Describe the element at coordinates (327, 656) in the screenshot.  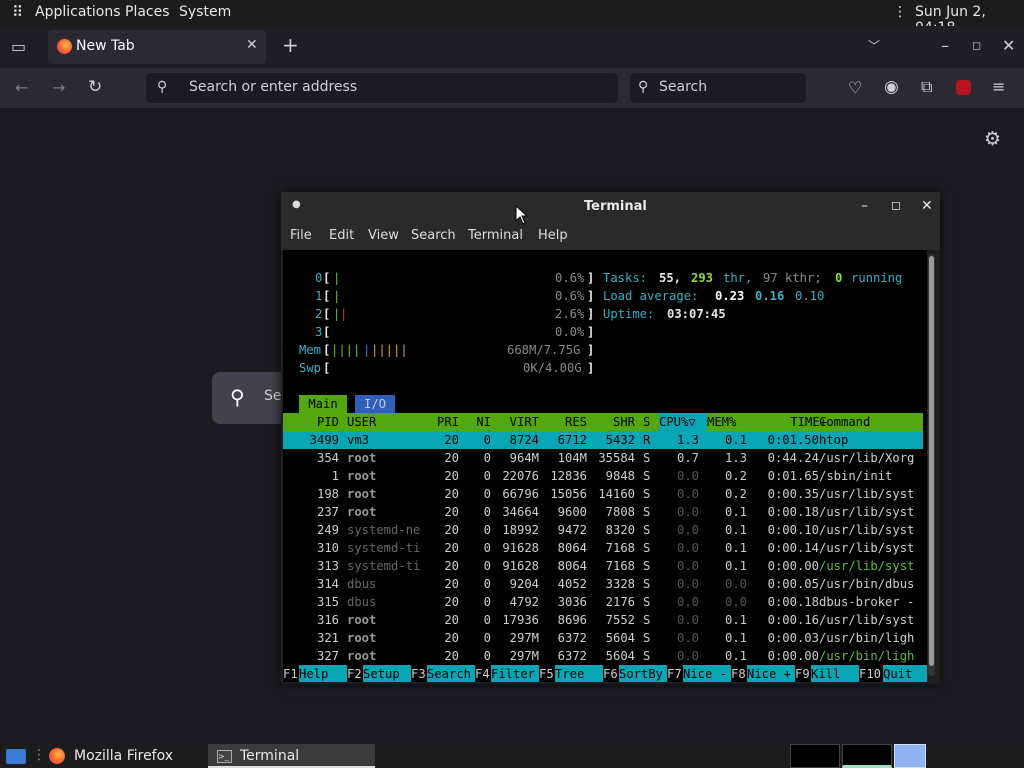
I see `table-cell: 327` at that location.